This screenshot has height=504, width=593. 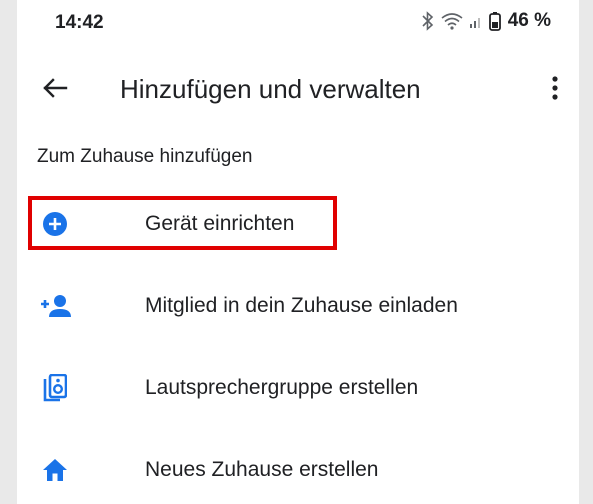 I want to click on home-icon, so click(x=55, y=470).